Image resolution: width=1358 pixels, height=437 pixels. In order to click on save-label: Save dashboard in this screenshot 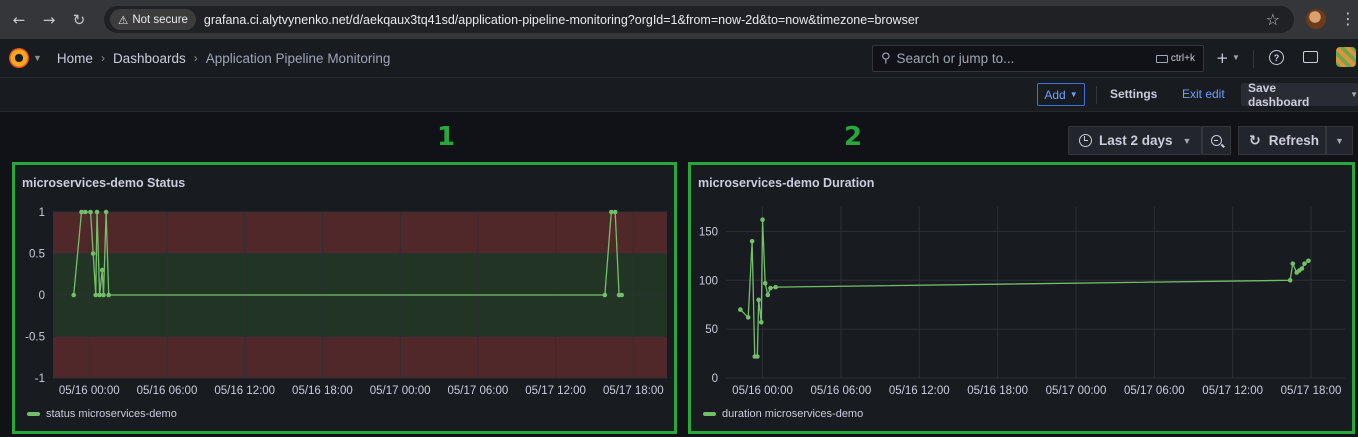, I will do `click(1279, 94)`.